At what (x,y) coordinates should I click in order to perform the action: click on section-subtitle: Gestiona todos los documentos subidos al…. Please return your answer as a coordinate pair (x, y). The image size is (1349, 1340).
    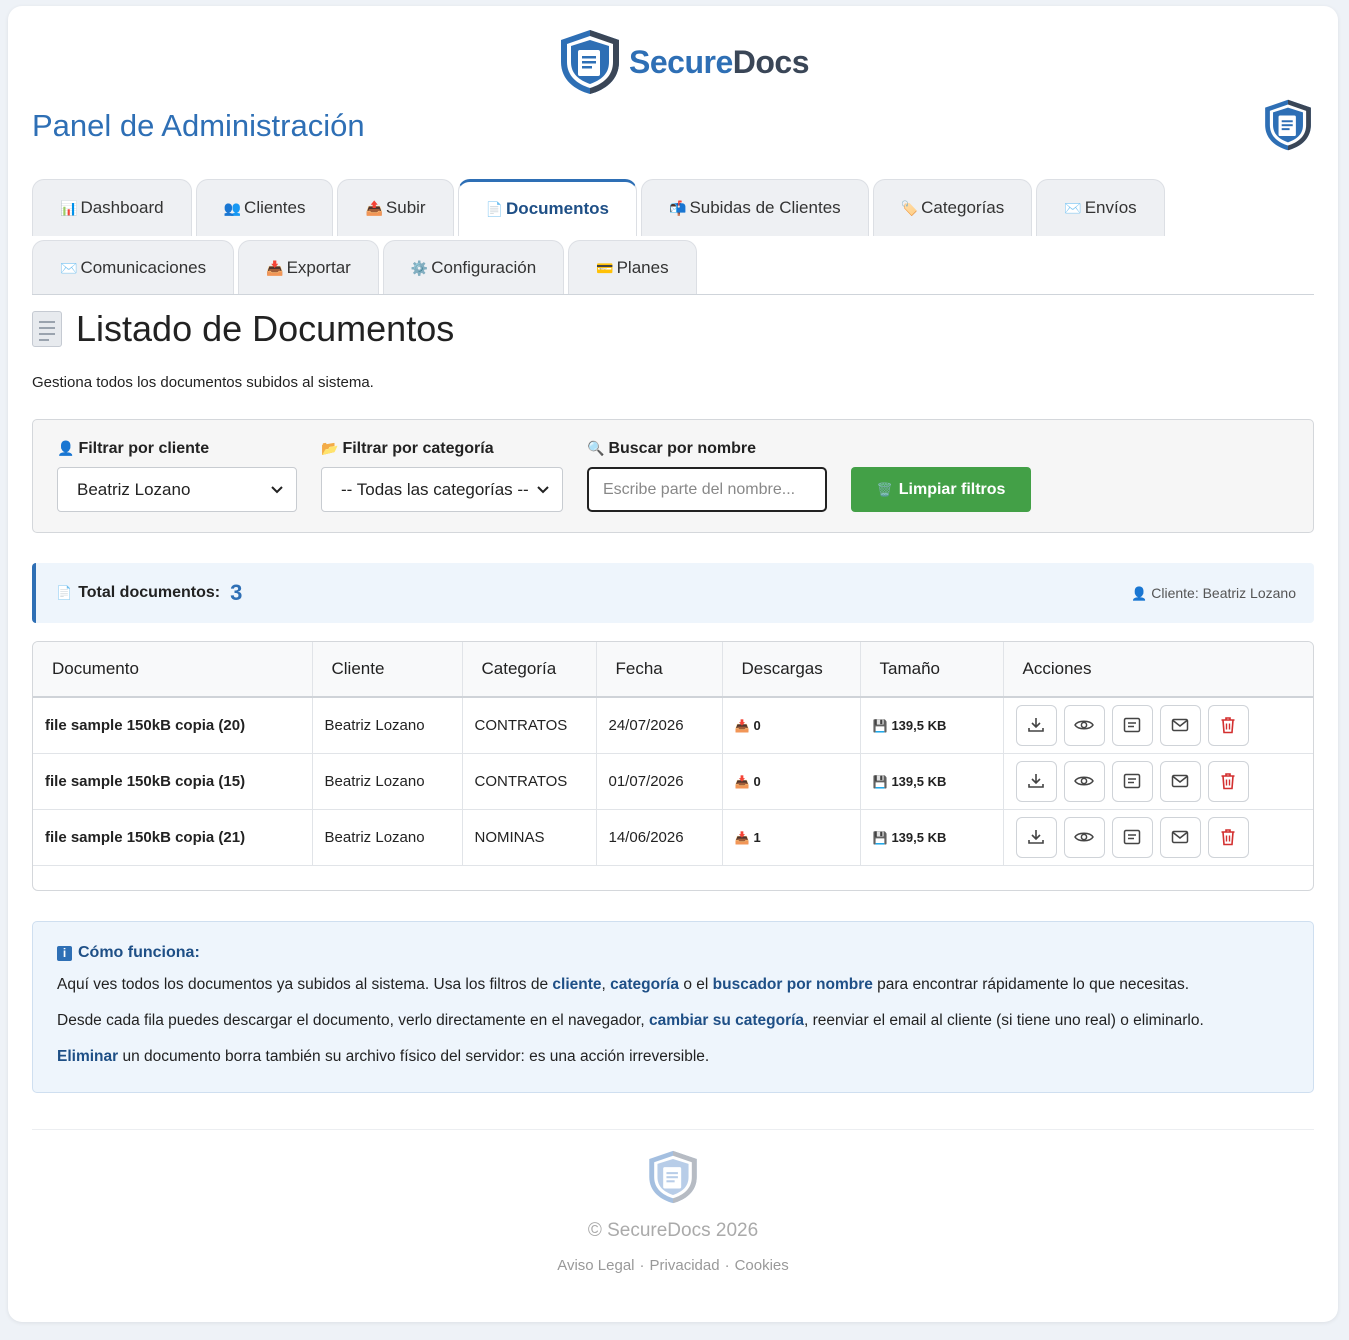
    Looking at the image, I should click on (203, 382).